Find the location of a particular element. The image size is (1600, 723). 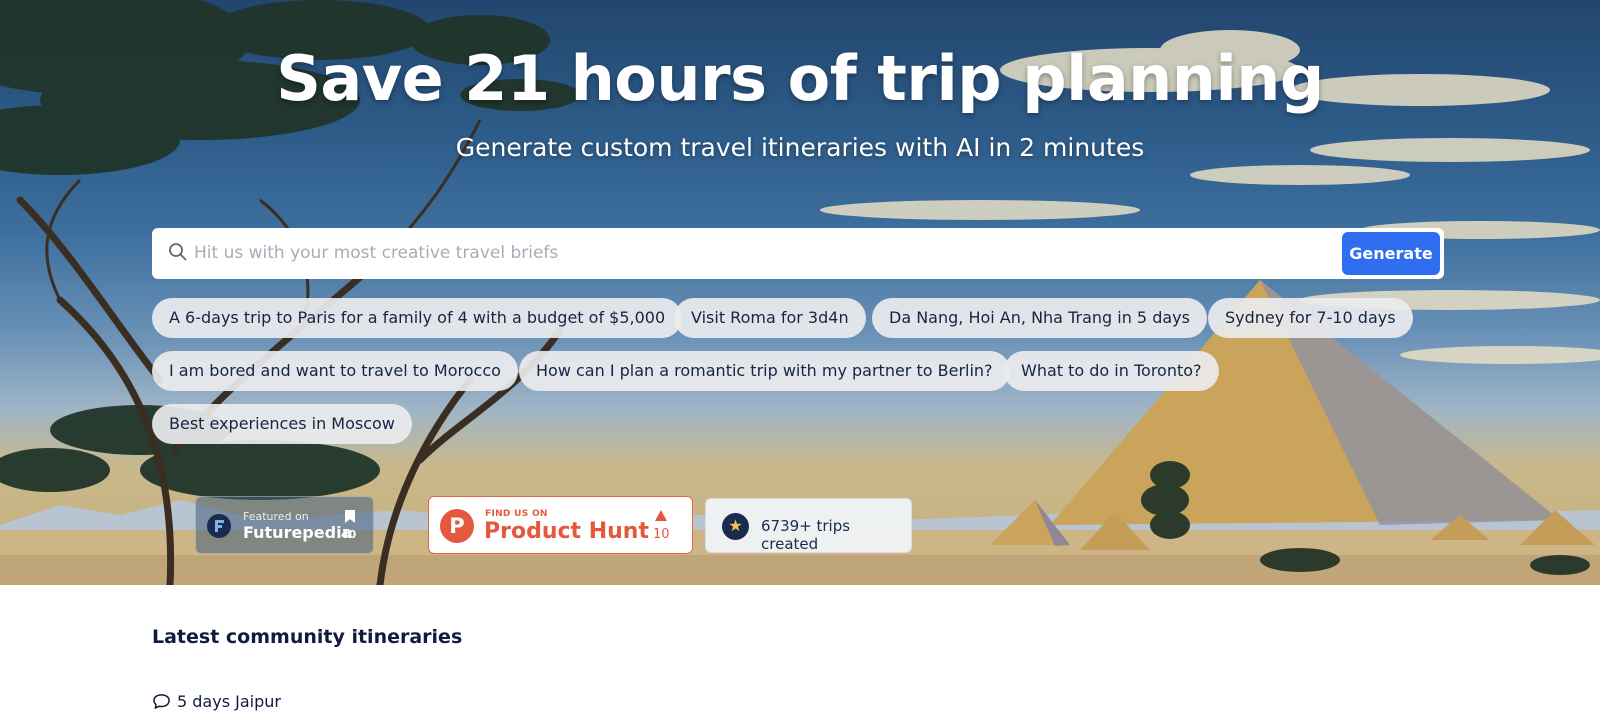

suggestion-chip: Best experiences in Moscow is located at coordinates (282, 424).